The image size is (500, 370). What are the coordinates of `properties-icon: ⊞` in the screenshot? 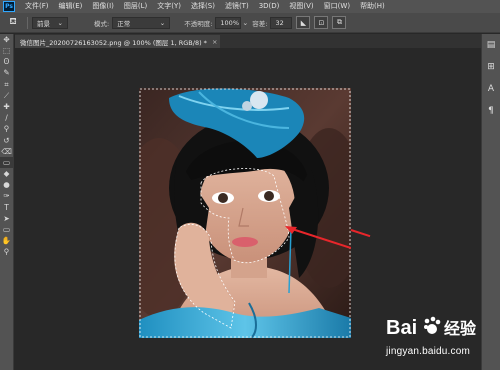 It's located at (491, 67).